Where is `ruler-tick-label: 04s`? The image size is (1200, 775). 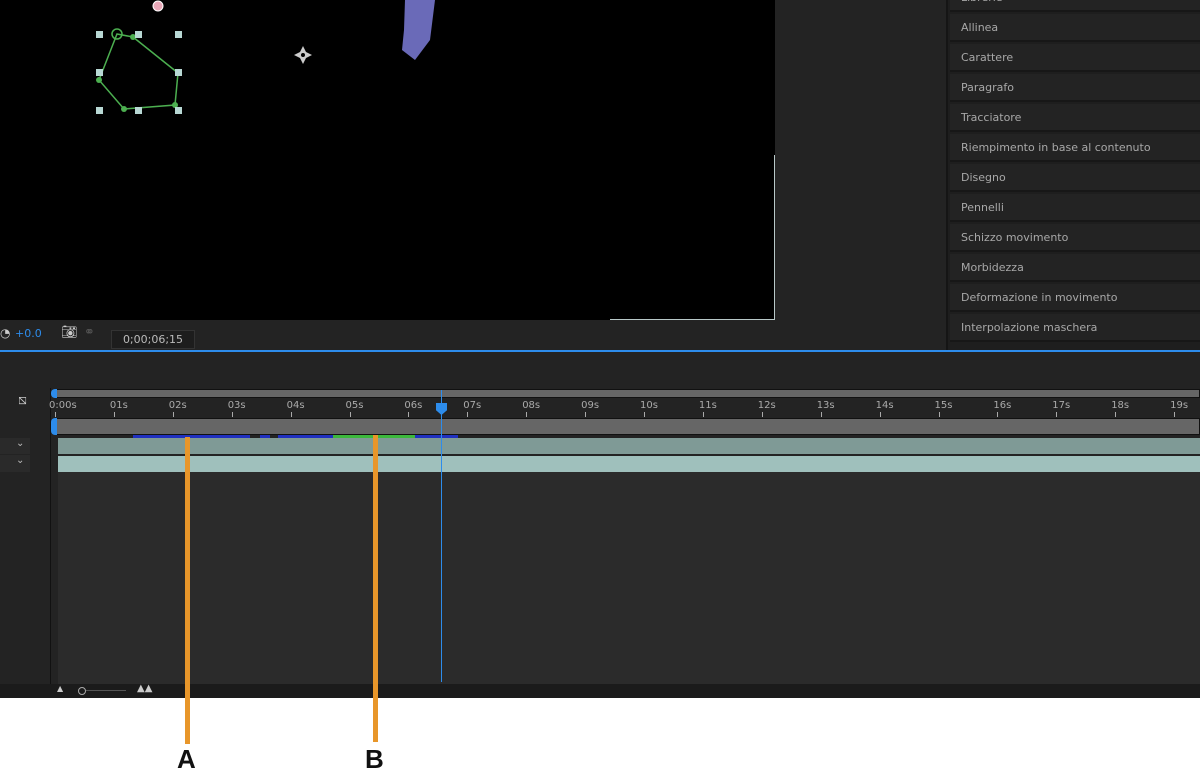 ruler-tick-label: 04s is located at coordinates (295, 405).